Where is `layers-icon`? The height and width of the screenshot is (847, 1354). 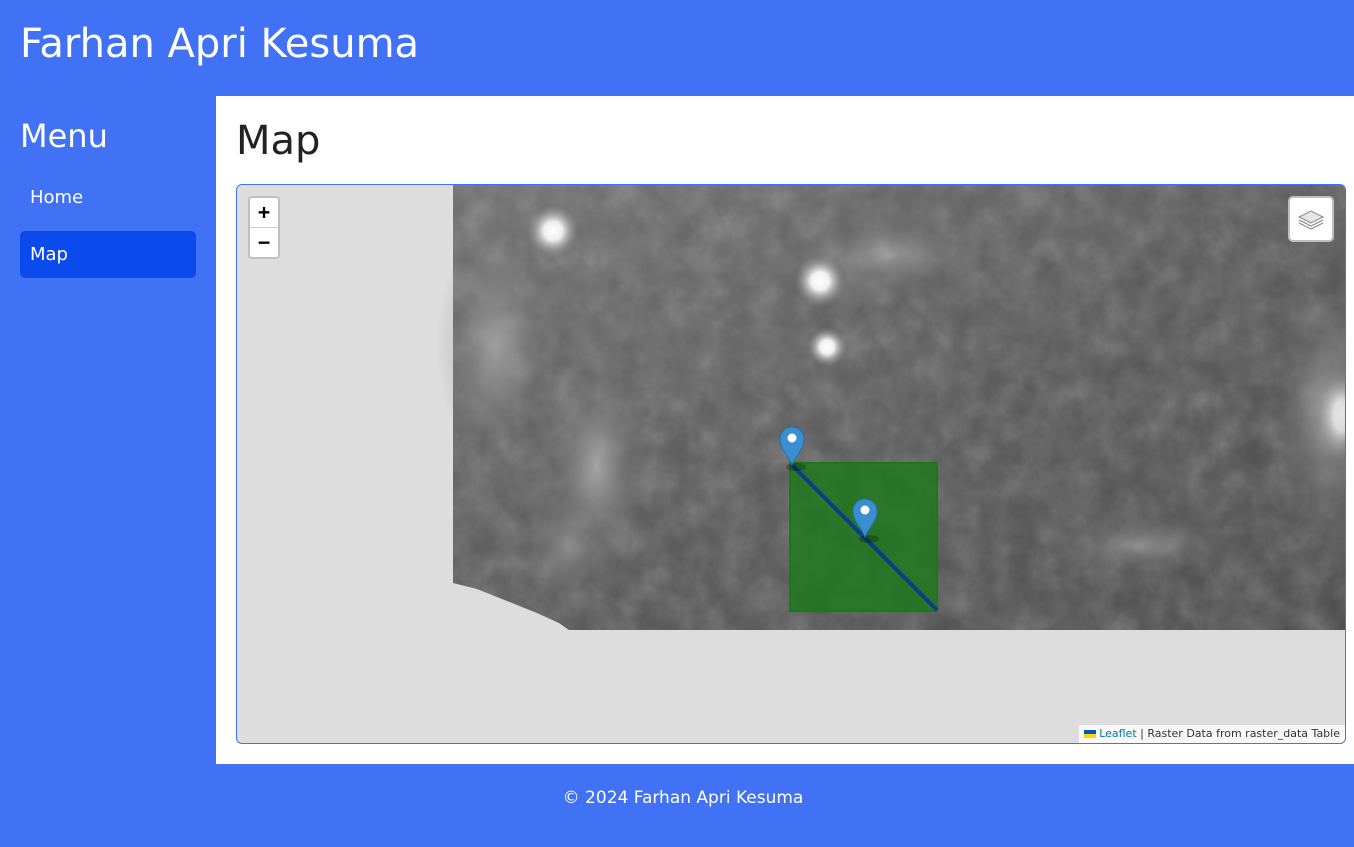
layers-icon is located at coordinates (1311, 220).